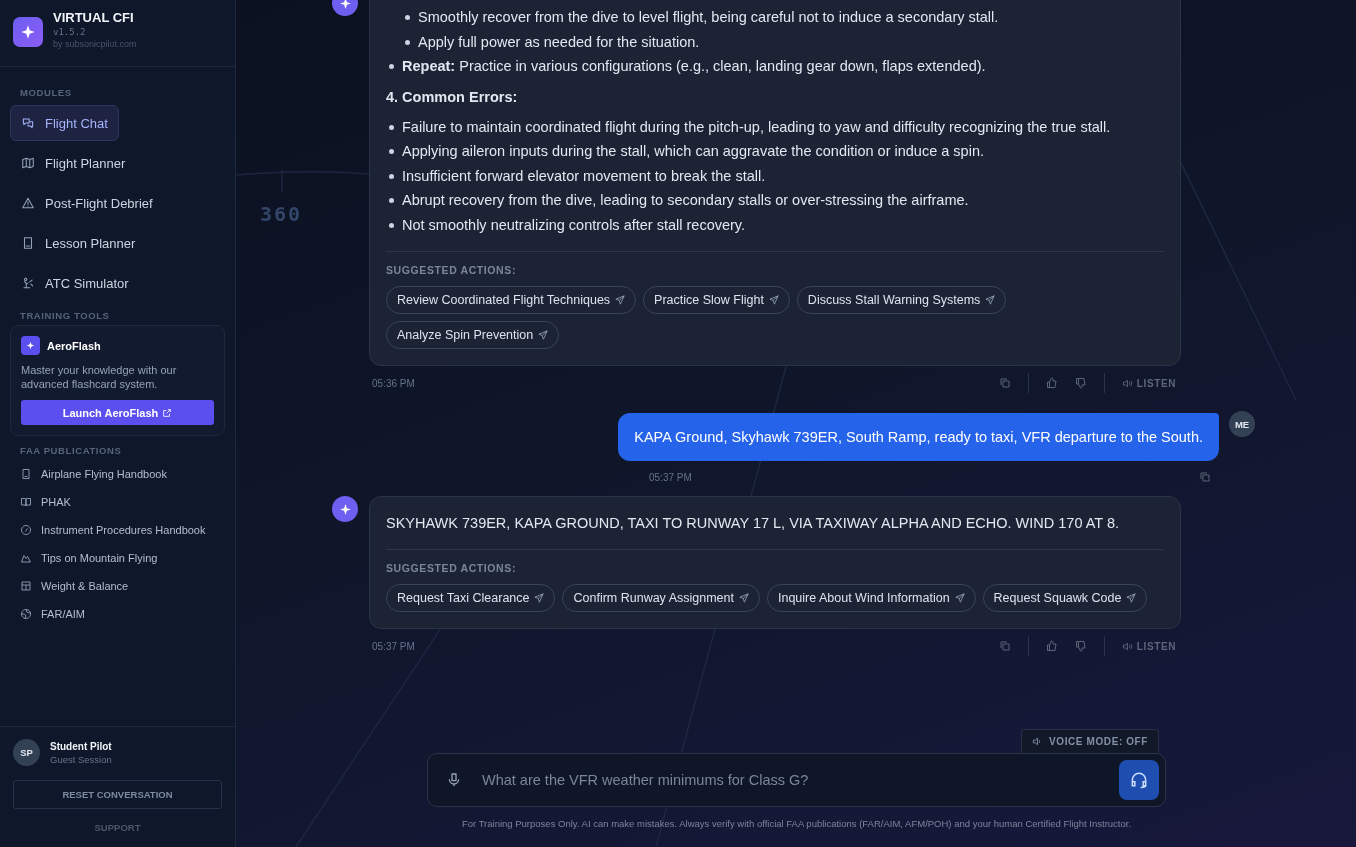 This screenshot has width=1356, height=847. Describe the element at coordinates (117, 558) in the screenshot. I see `publication-link: Tips on Mountain Flying` at that location.